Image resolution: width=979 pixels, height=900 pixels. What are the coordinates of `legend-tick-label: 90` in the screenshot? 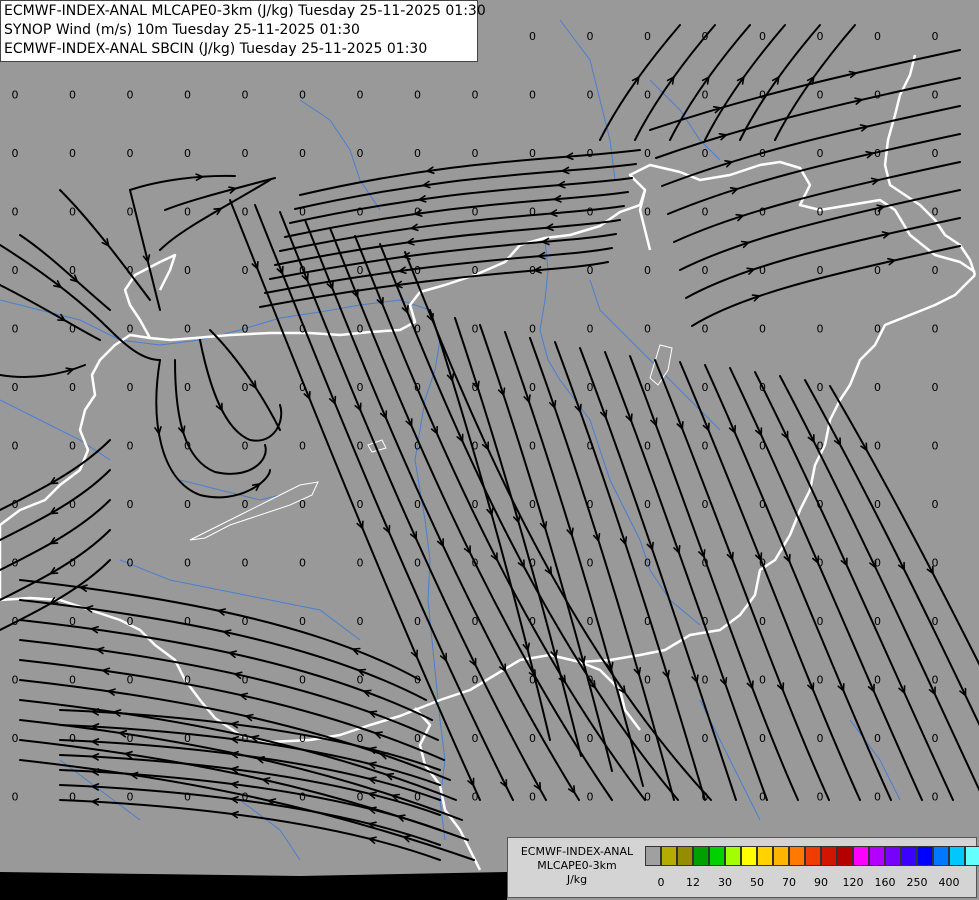 It's located at (821, 882).